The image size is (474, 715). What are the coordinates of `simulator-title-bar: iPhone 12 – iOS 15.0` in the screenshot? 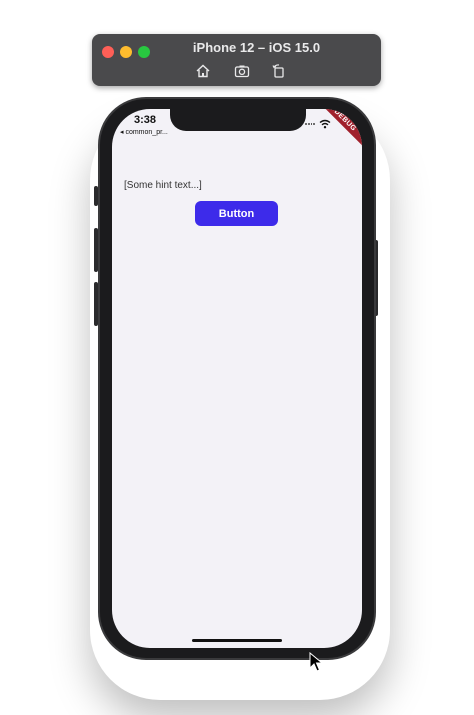 It's located at (236, 60).